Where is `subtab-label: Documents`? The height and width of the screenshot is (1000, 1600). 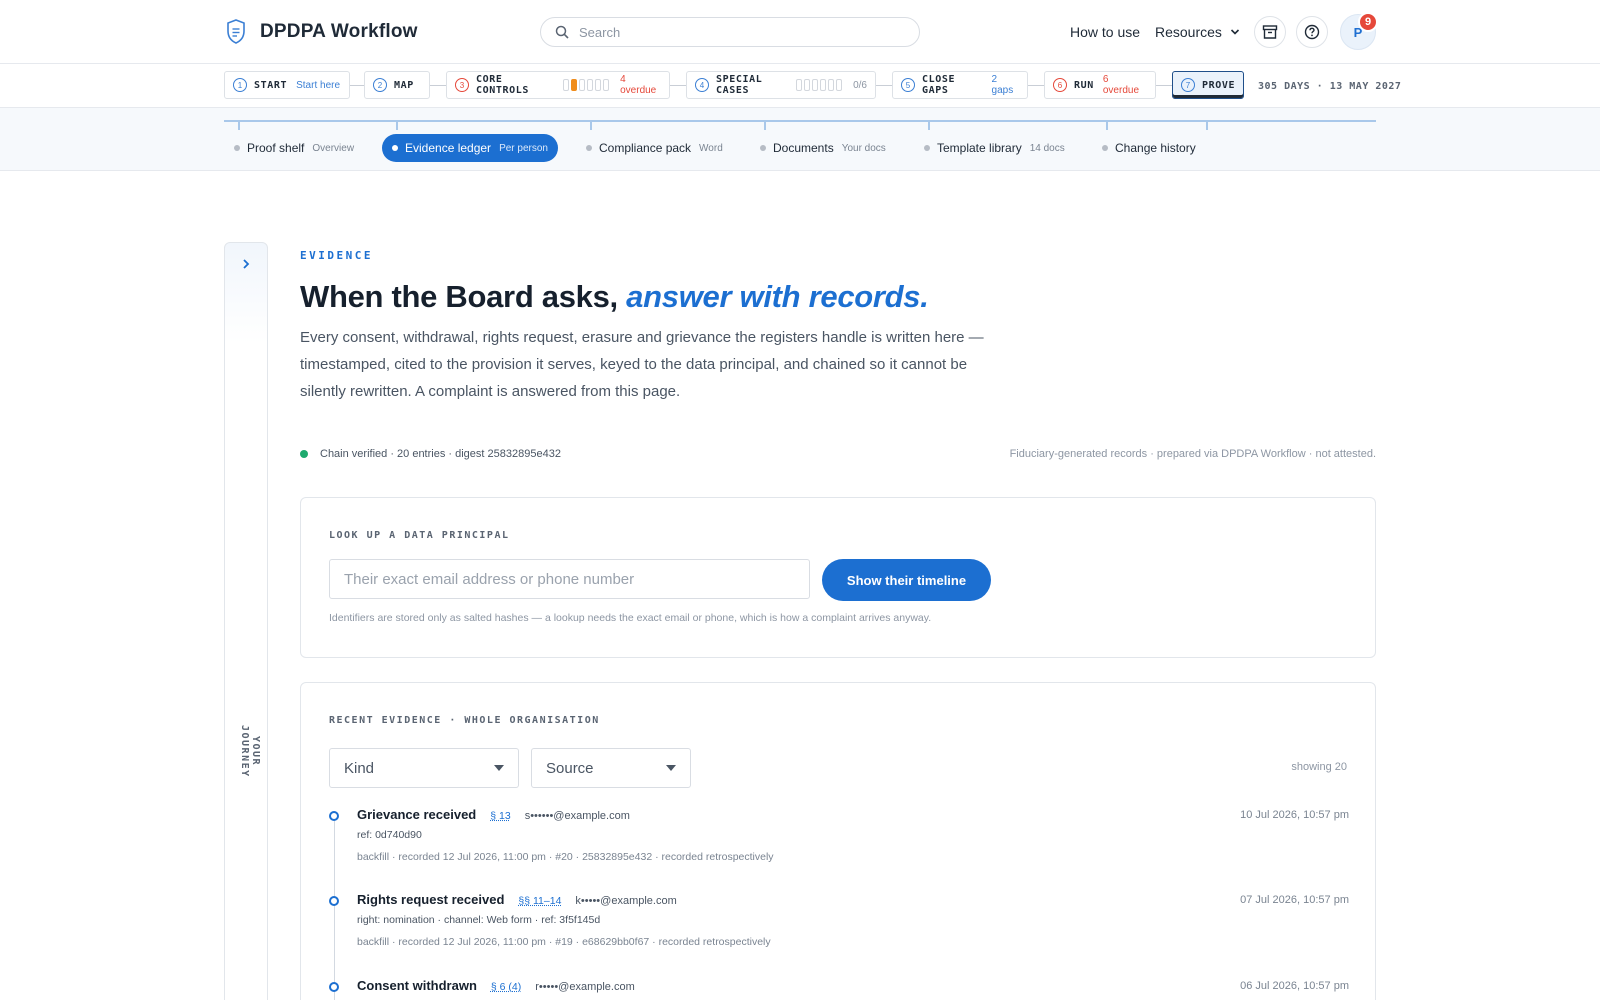 subtab-label: Documents is located at coordinates (803, 148).